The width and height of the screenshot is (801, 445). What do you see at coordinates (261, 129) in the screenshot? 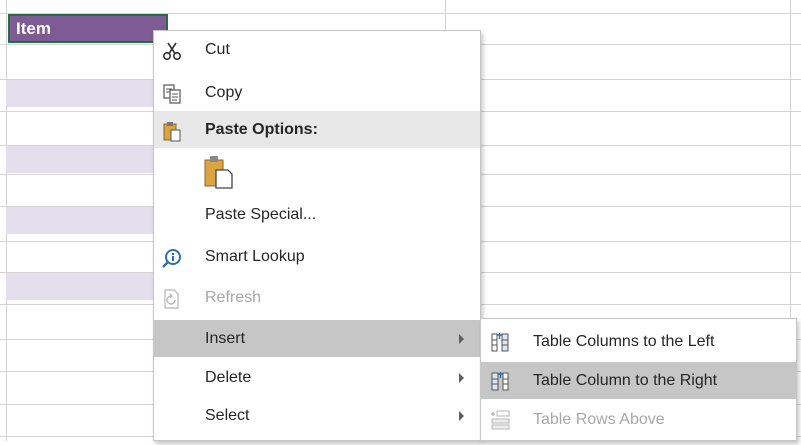
I see `menu-item-label: Paste Options:` at bounding box center [261, 129].